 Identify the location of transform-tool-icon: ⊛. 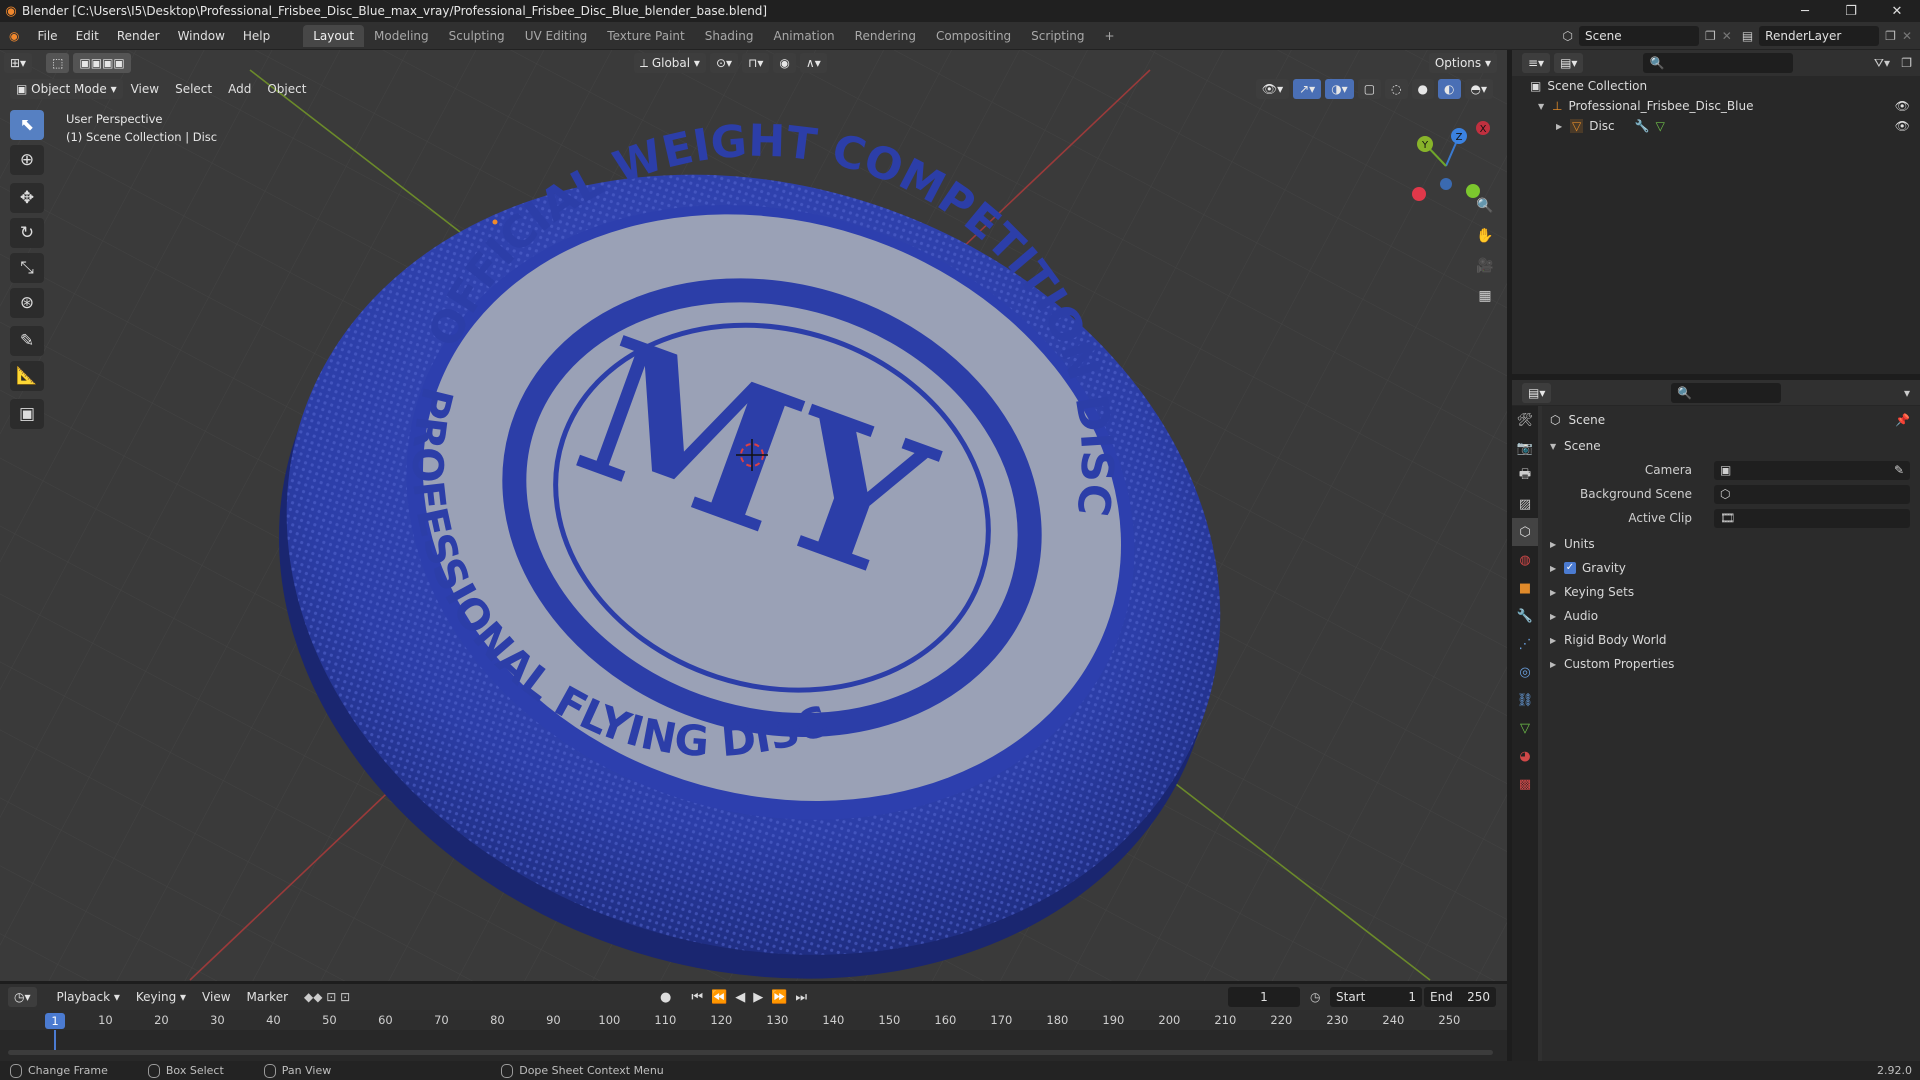
(27, 303).